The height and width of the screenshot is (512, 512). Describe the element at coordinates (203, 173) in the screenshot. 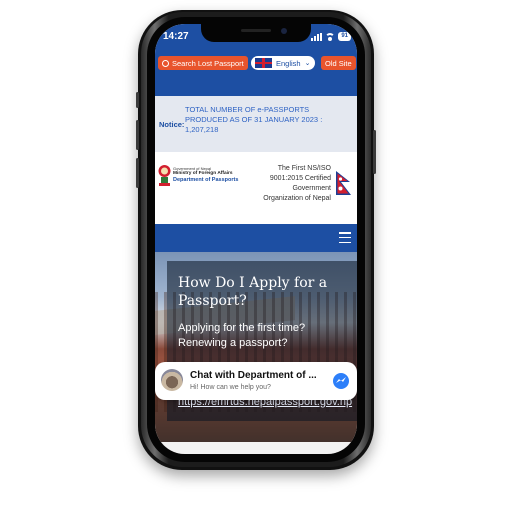

I see `ministry-line: Ministry of Foreign Affairs` at that location.